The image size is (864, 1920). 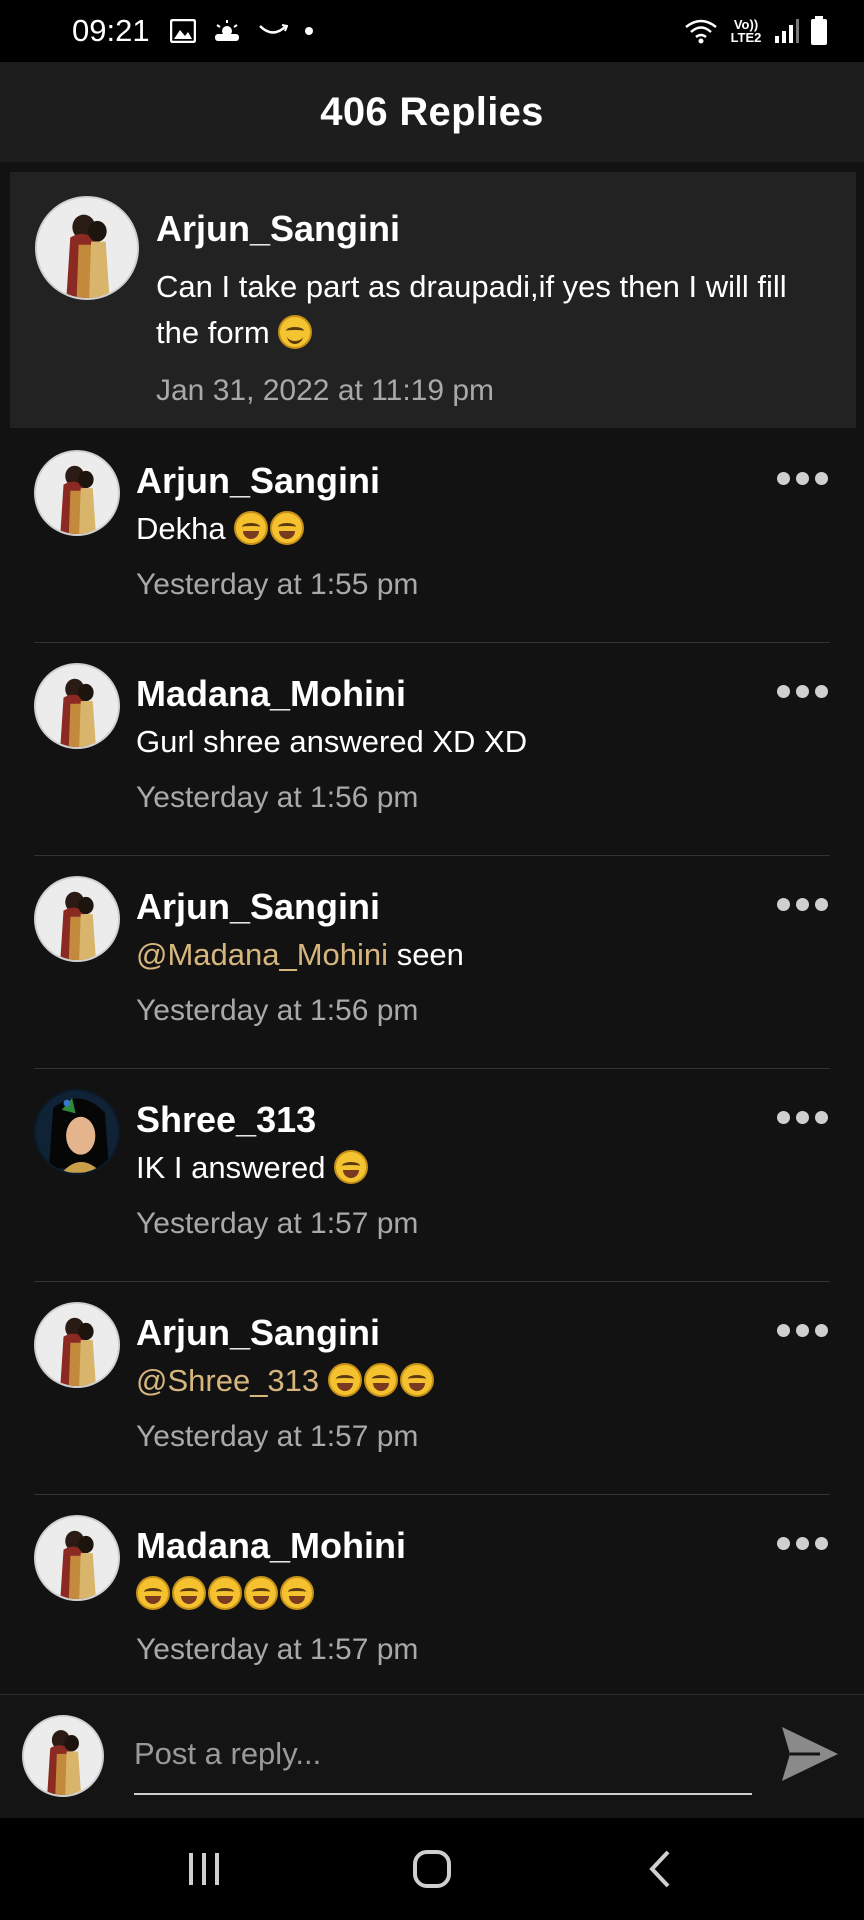 I want to click on home-icon, so click(x=432, y=1869).